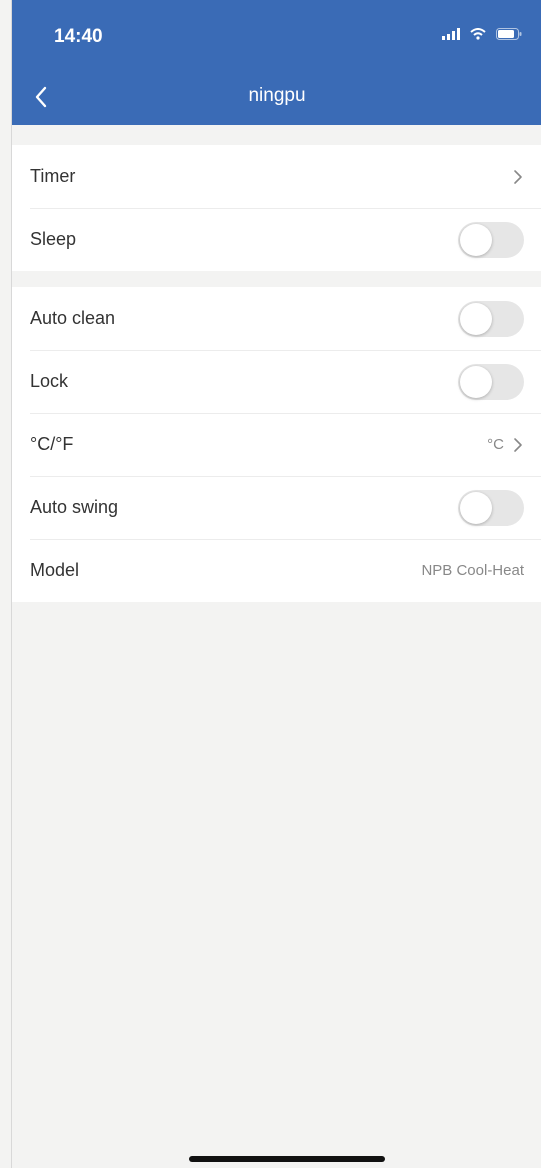 This screenshot has width=541, height=1168. I want to click on setting-row-sleep: Sleep, so click(276, 239).